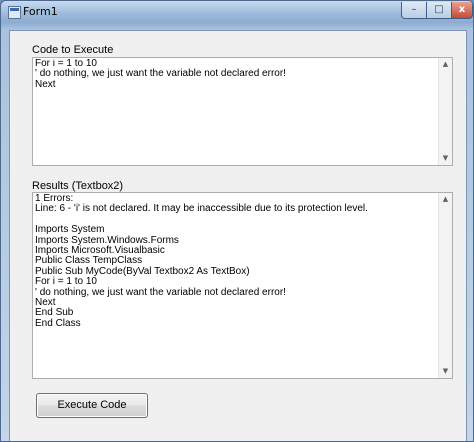 The image size is (474, 442). Describe the element at coordinates (40, 11) in the screenshot. I see `window-title: Form1` at that location.